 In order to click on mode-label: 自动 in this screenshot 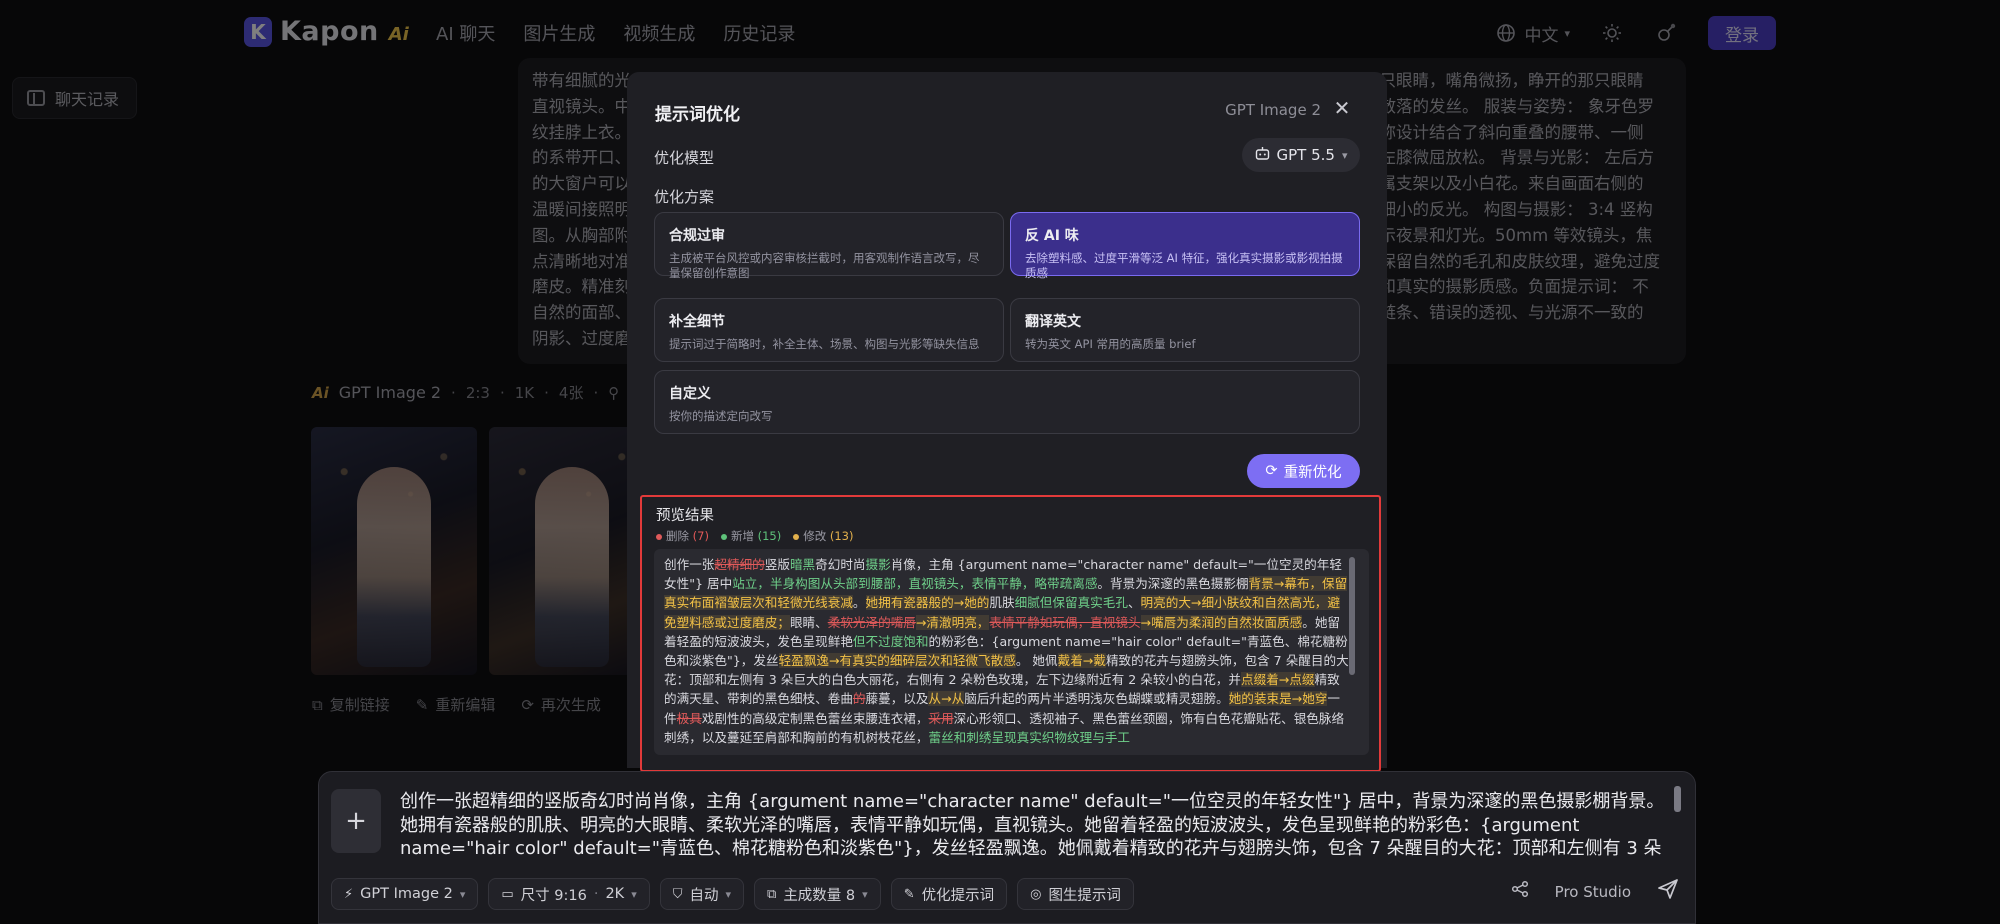, I will do `click(704, 895)`.